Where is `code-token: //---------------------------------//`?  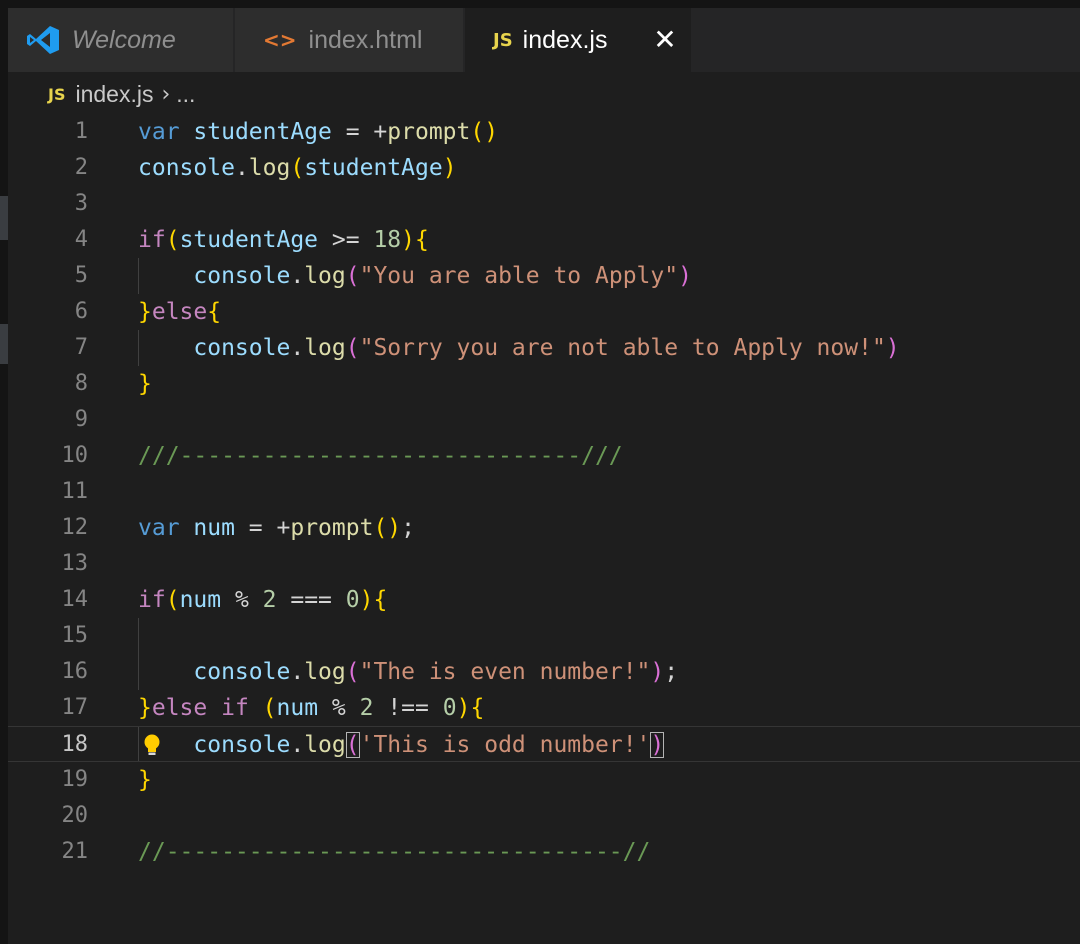
code-token: //---------------------------------// is located at coordinates (394, 852).